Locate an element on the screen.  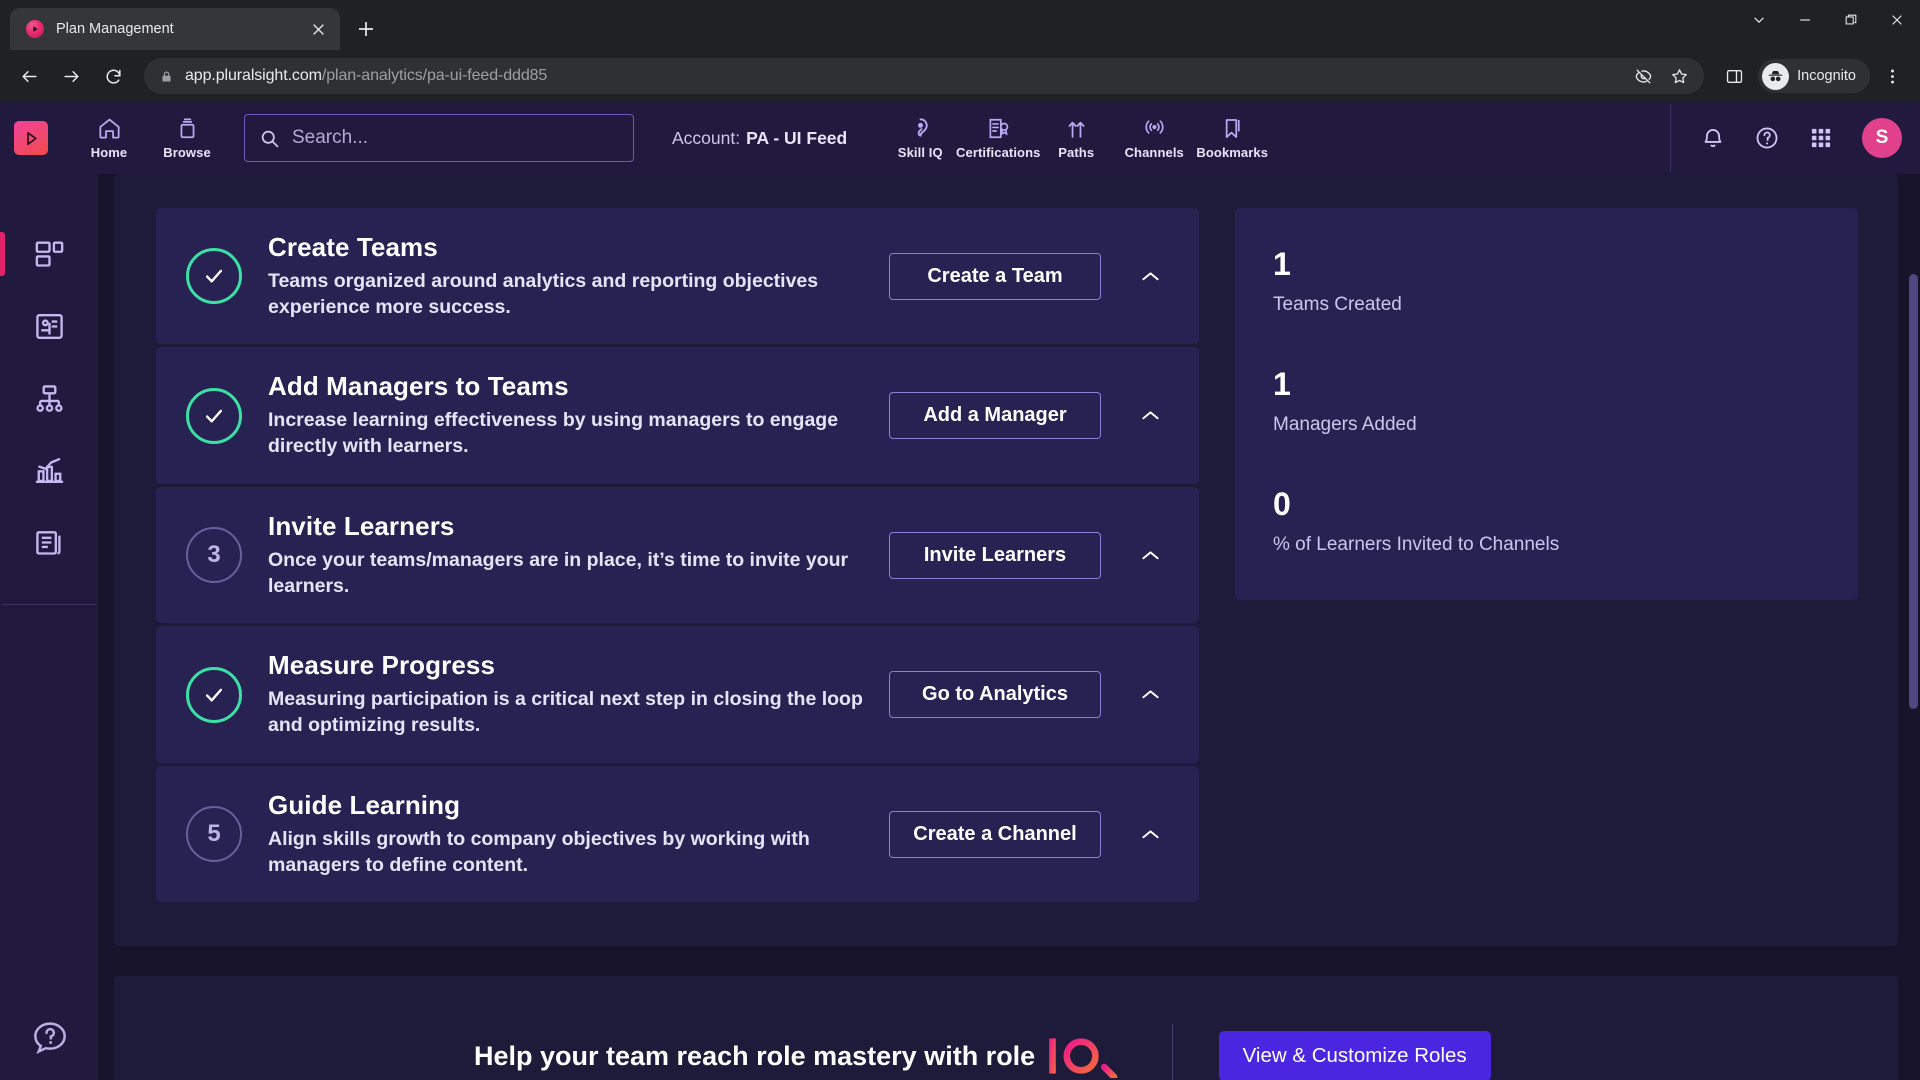
account-value: PA - UI Feed is located at coordinates (797, 137).